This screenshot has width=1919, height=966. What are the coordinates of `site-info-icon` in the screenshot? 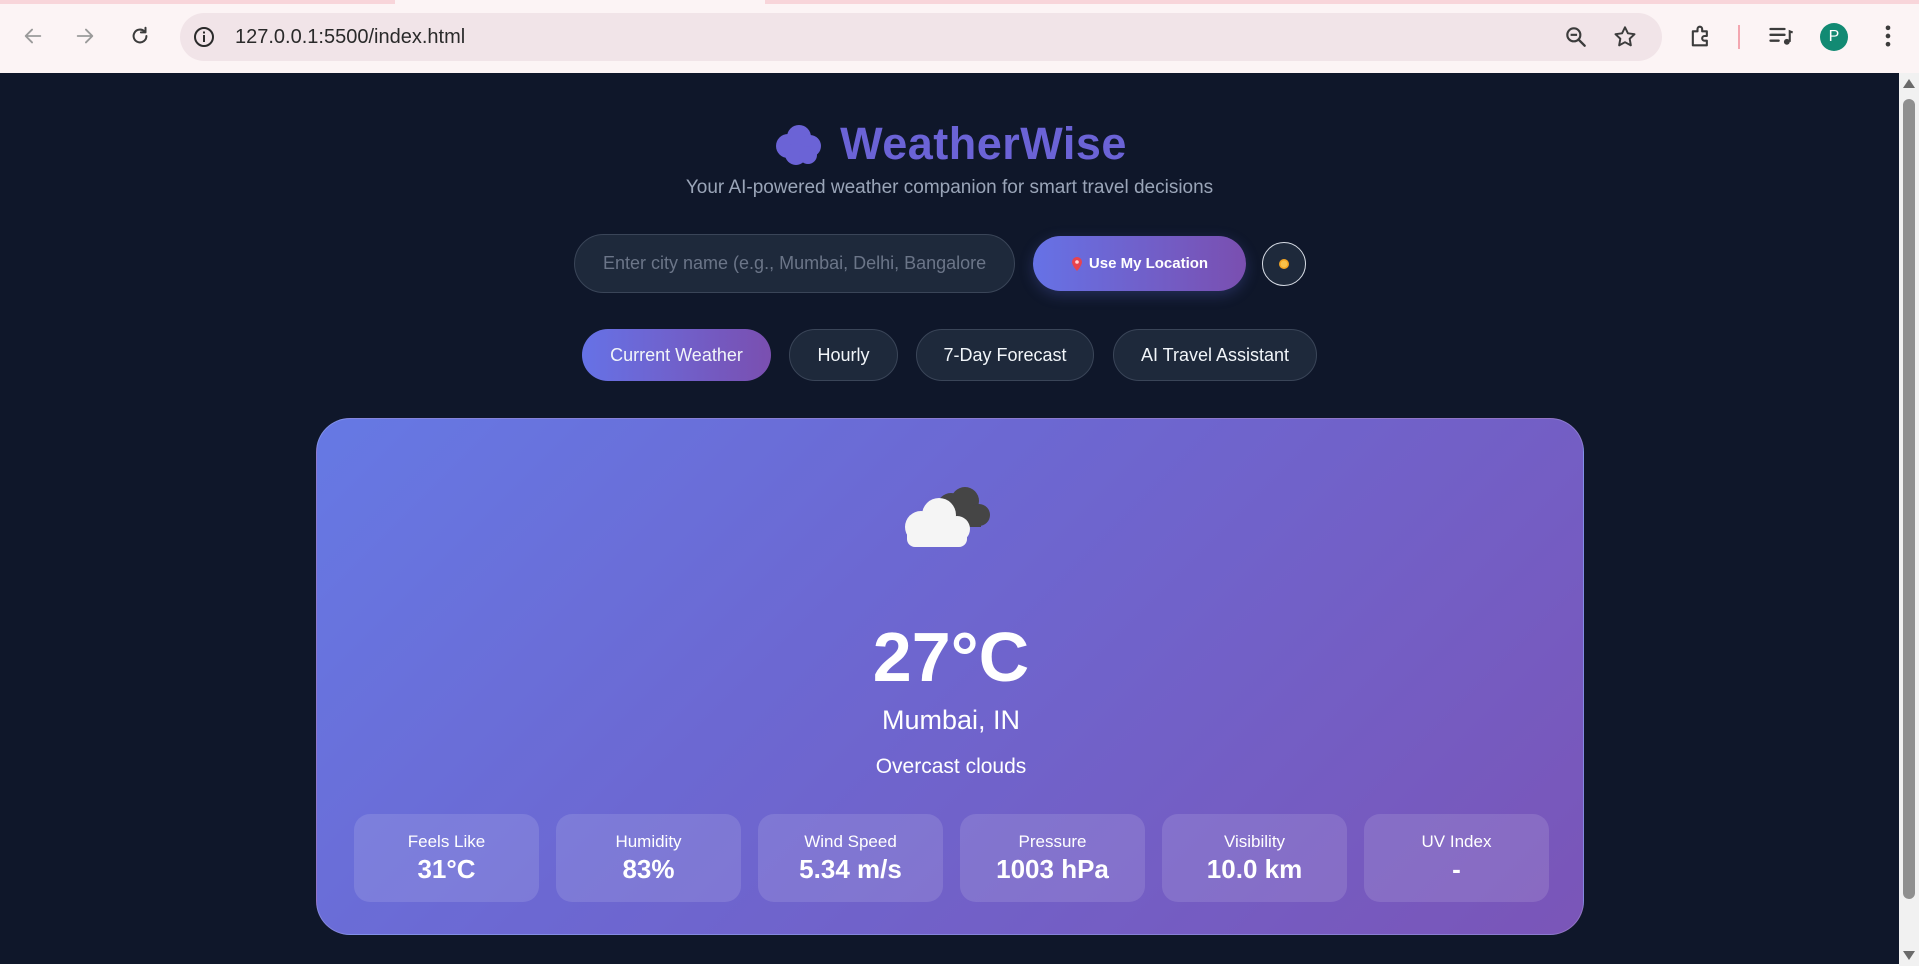 It's located at (204, 37).